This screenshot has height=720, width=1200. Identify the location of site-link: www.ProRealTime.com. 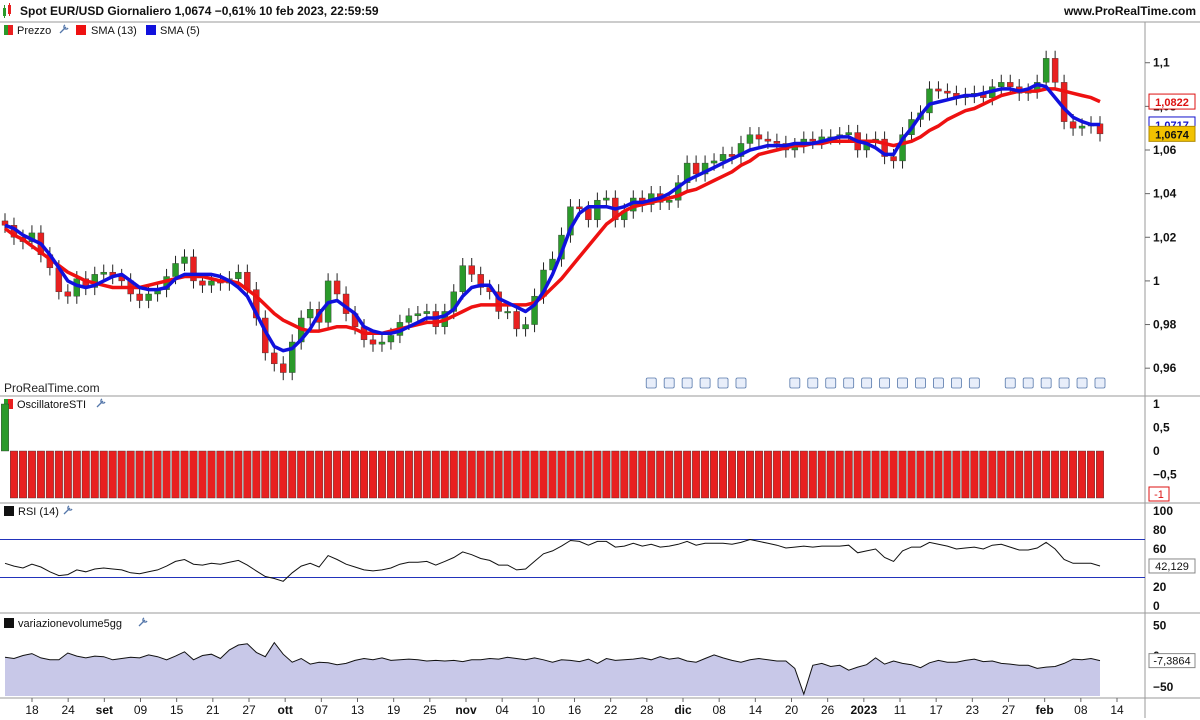
(1129, 11).